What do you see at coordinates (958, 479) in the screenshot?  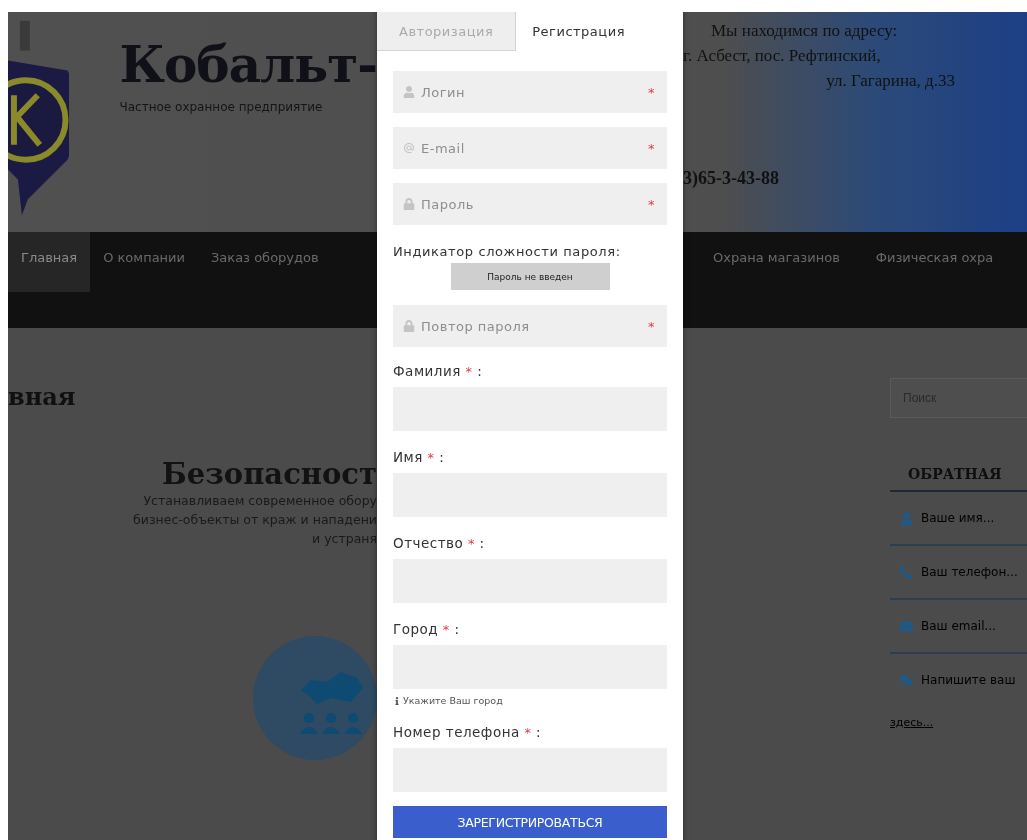 I see `feedback-heading: ОБРАТНАЯ` at bounding box center [958, 479].